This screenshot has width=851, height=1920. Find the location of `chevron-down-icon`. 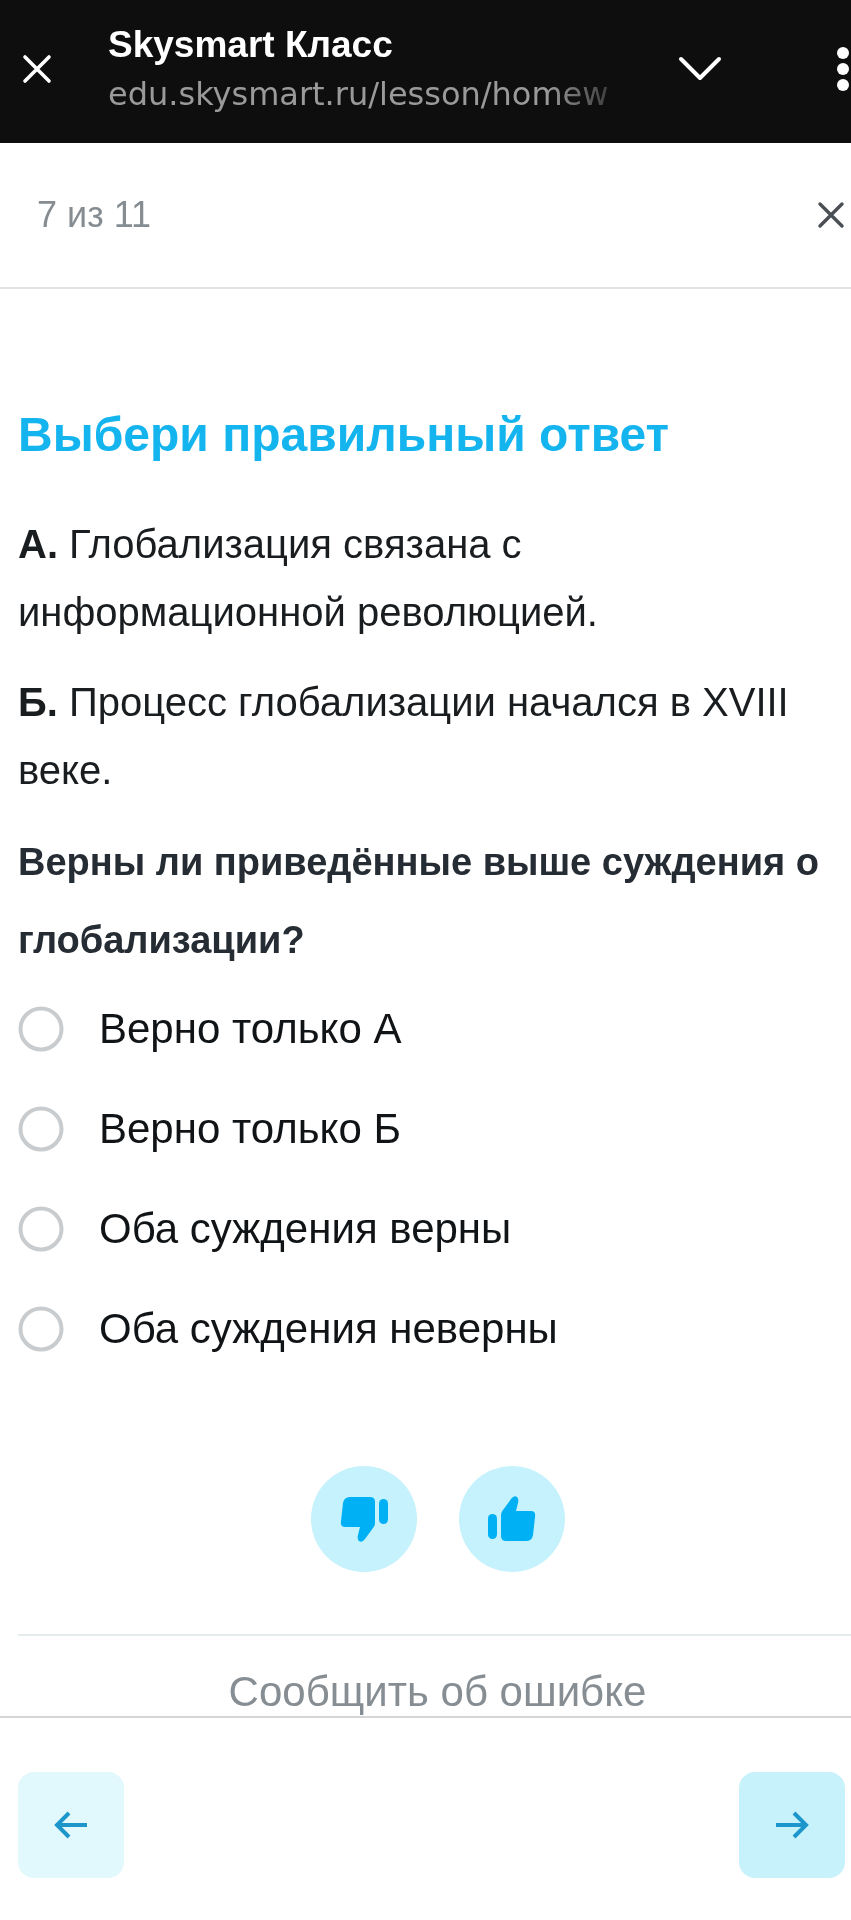

chevron-down-icon is located at coordinates (700, 68).